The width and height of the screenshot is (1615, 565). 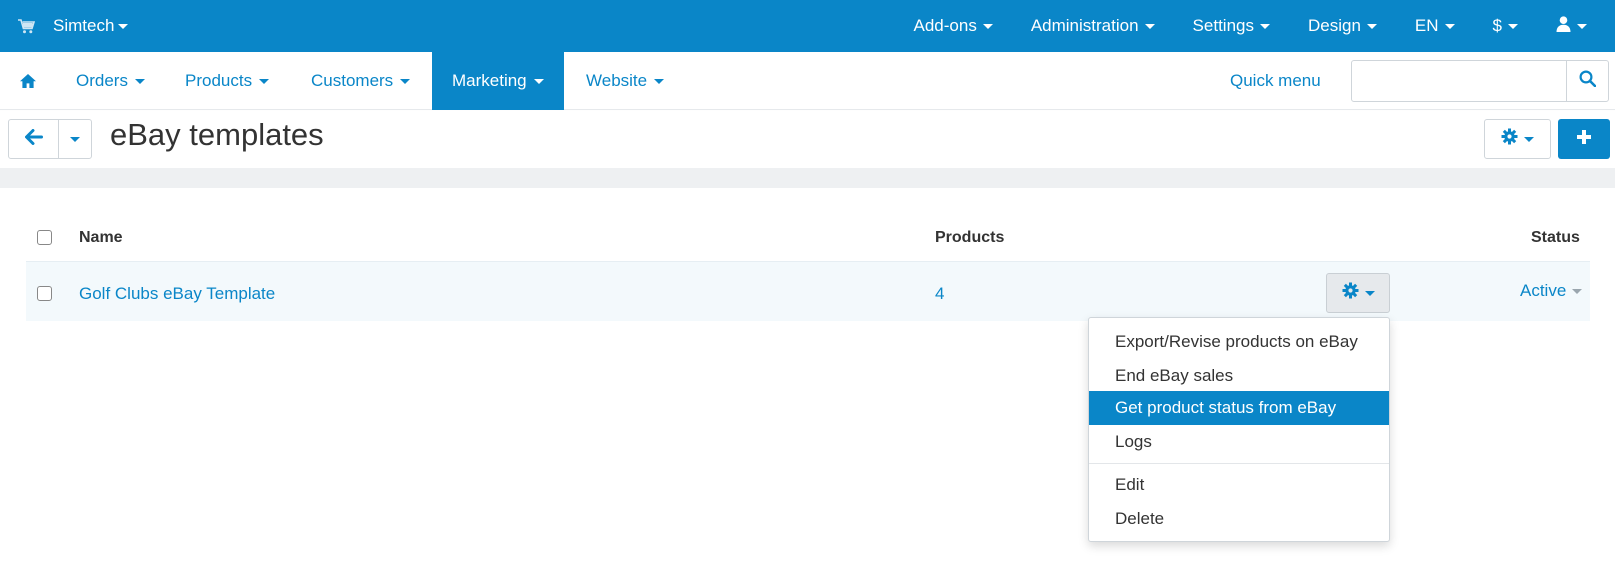 I want to click on top-menu-settings: Settings, so click(x=1231, y=26).